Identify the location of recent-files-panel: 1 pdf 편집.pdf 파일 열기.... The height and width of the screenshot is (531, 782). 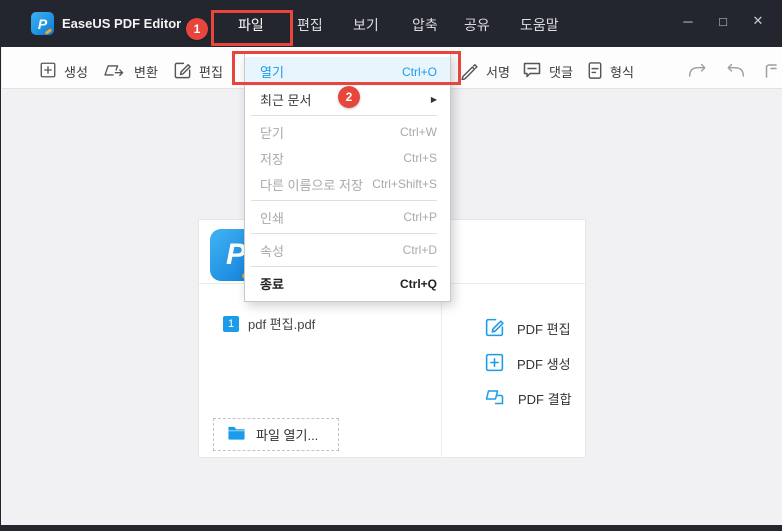
(320, 371).